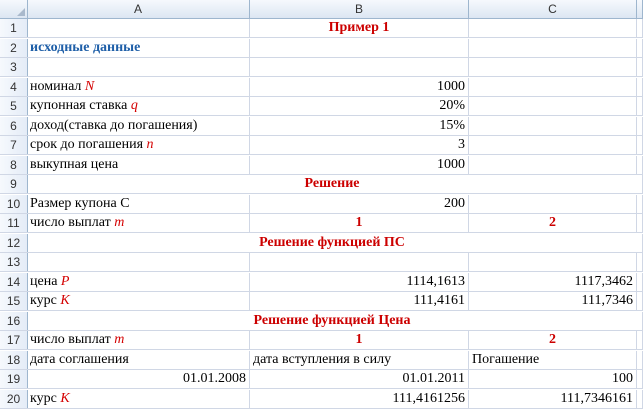 This screenshot has height=409, width=643. What do you see at coordinates (14, 47) in the screenshot?
I see `row-header: 2` at bounding box center [14, 47].